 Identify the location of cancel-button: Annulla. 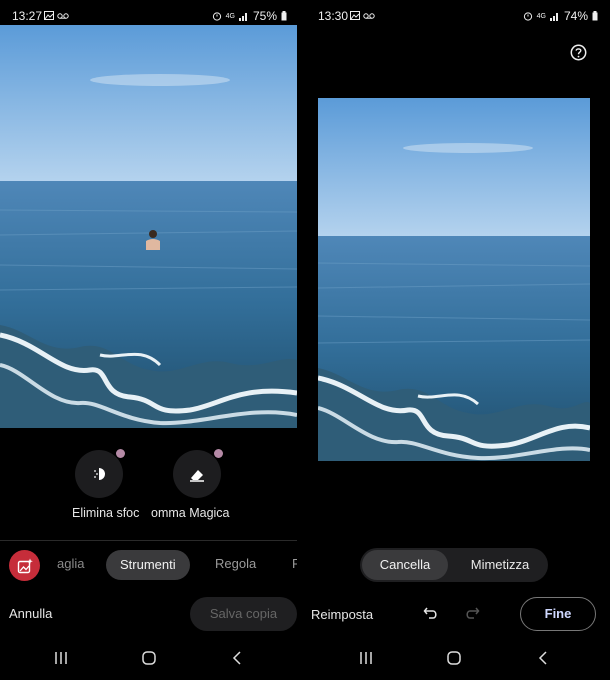
(30, 613).